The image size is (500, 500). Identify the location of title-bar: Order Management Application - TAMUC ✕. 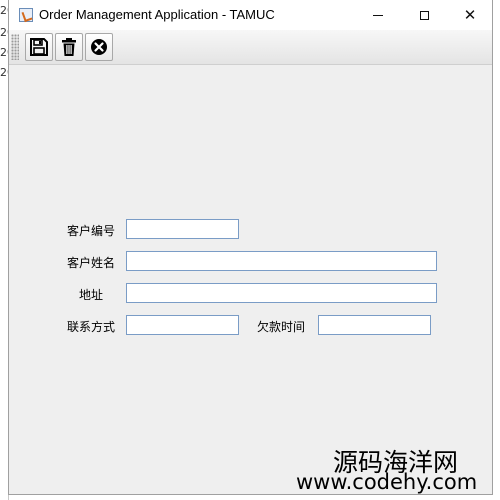
(250, 15).